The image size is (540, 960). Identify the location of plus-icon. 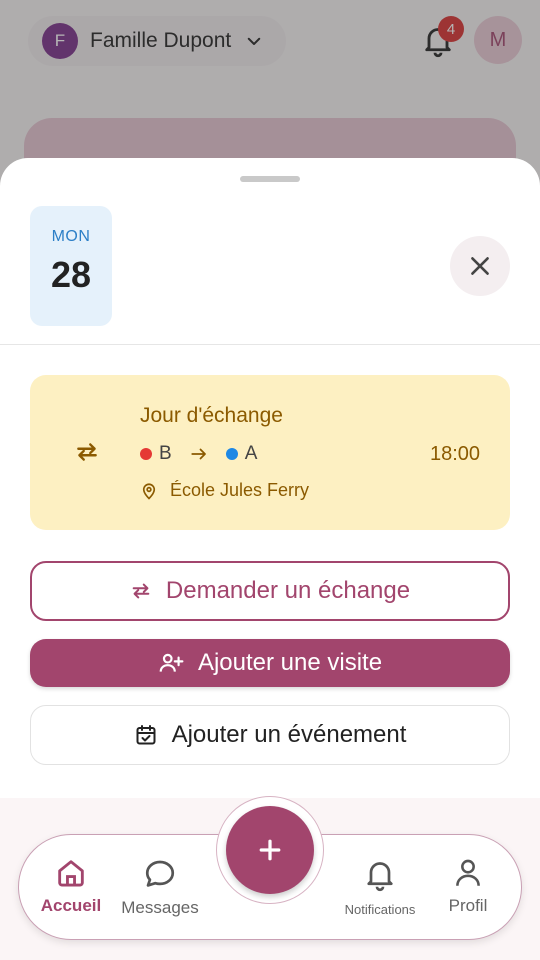
(270, 850).